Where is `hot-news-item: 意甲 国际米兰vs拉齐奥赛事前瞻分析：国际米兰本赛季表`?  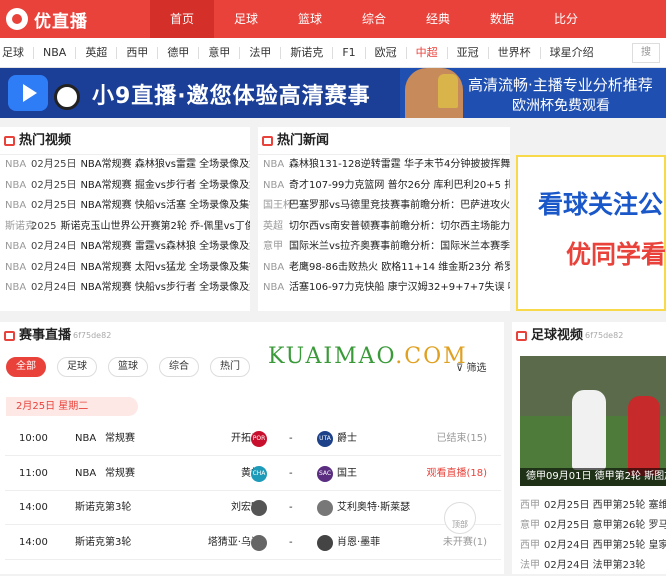
hot-news-item: 意甲 国际米兰vs拉齐奥赛事前瞻分析：国际米兰本赛季表 is located at coordinates (384, 247).